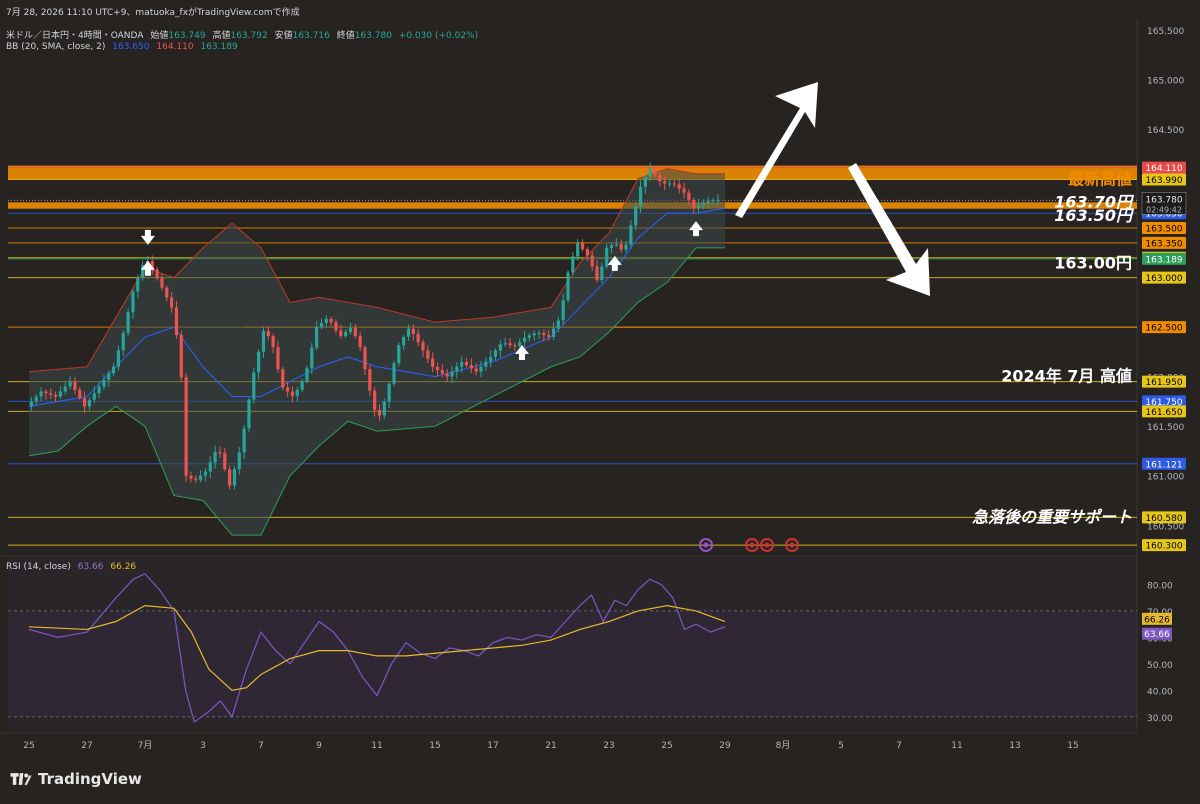  Describe the element at coordinates (90, 779) in the screenshot. I see `tradingview-brand: TradingView` at that location.